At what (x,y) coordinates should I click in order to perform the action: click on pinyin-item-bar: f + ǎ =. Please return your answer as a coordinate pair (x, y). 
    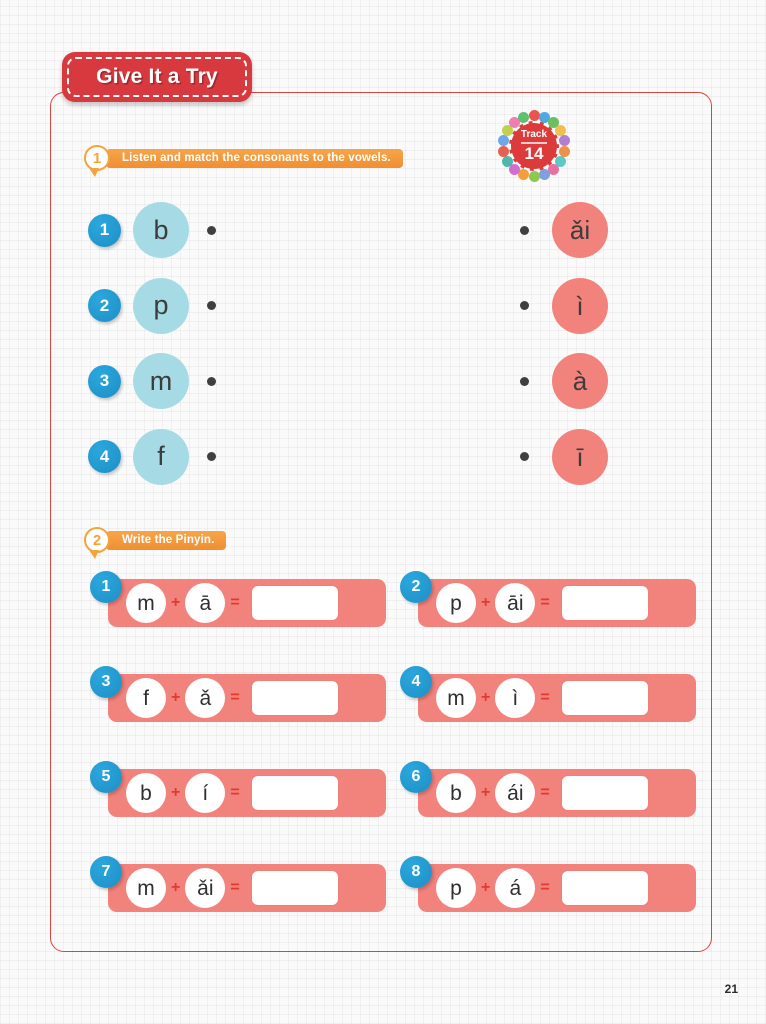
    Looking at the image, I should click on (247, 698).